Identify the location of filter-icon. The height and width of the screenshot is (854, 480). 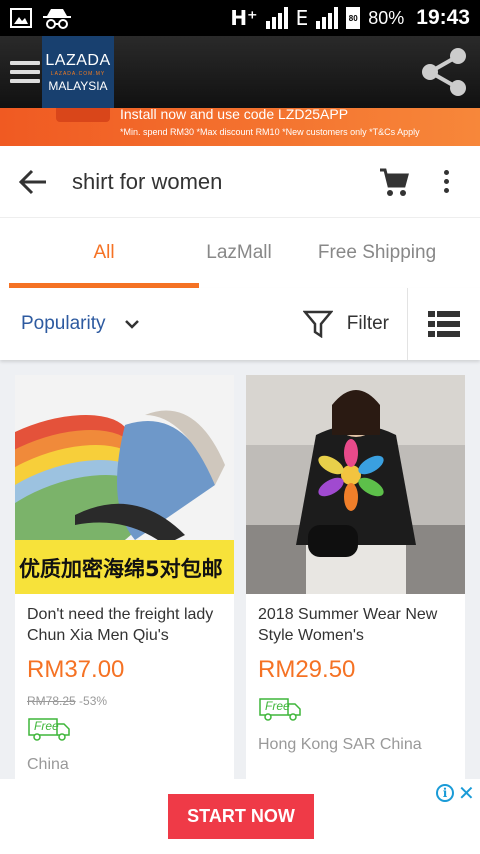
(317, 324).